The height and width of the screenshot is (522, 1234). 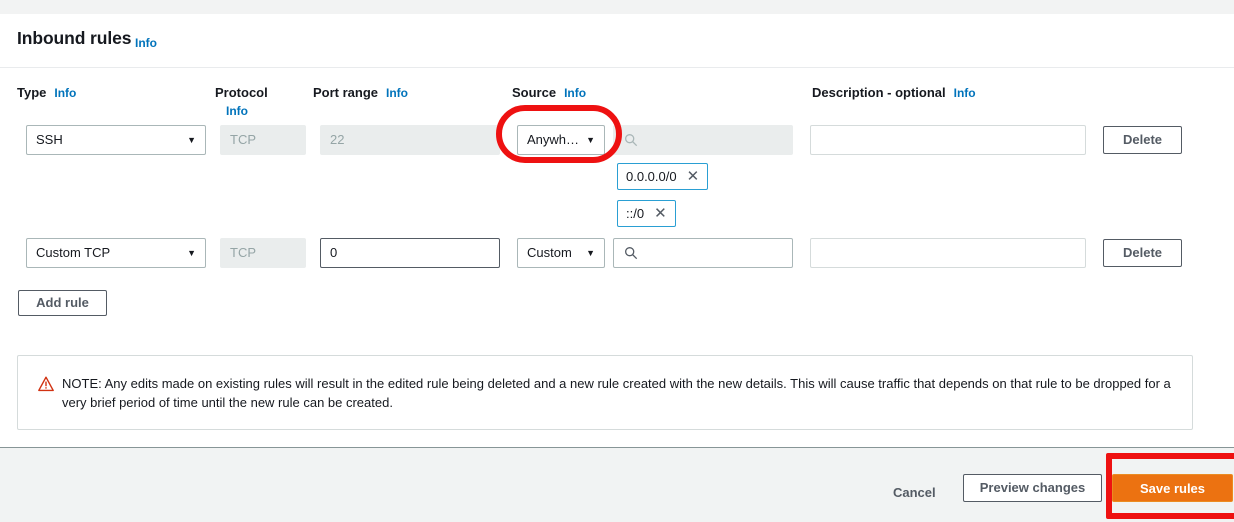 I want to click on add-rule-button: Add rule, so click(x=62, y=303).